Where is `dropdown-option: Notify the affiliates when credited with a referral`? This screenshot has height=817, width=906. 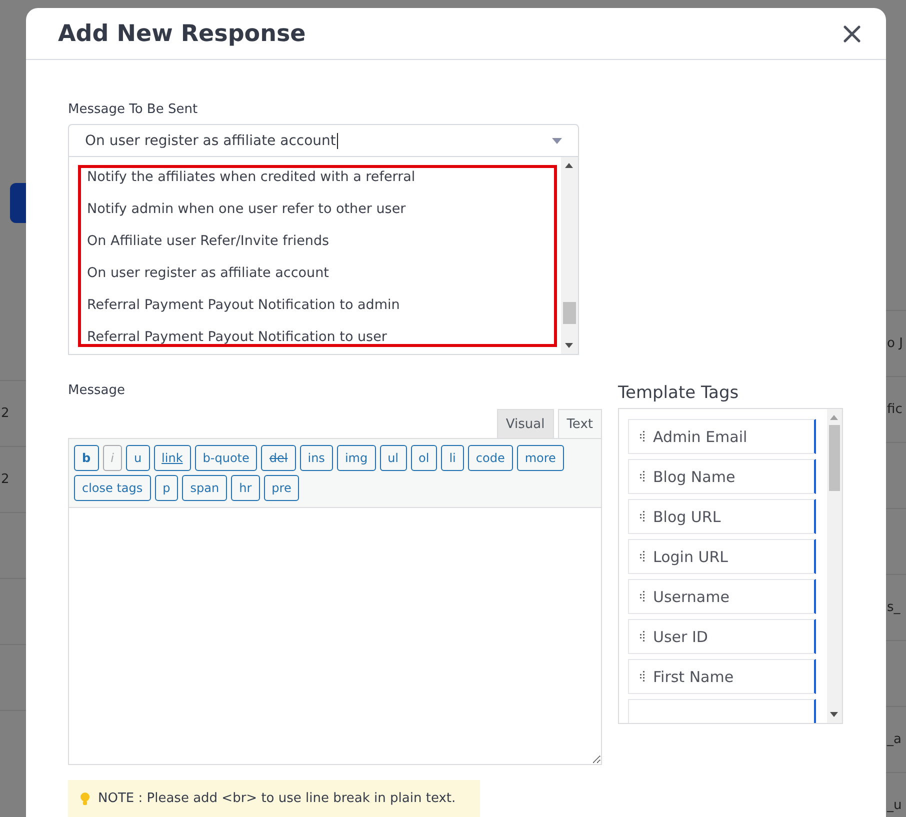 dropdown-option: Notify the affiliates when credited with a referral is located at coordinates (317, 180).